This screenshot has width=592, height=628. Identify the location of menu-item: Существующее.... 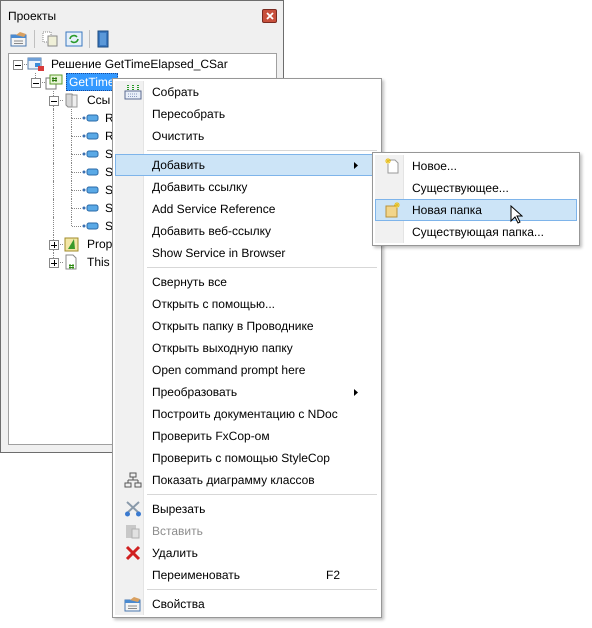
(476, 188).